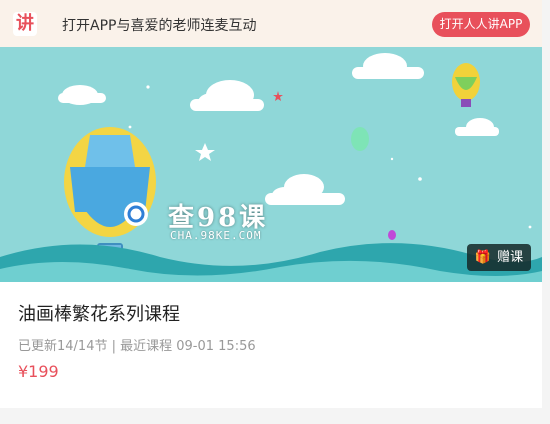 Image resolution: width=550 pixels, height=424 pixels. What do you see at coordinates (481, 24) in the screenshot?
I see `open-app-button: 打开人人讲APP` at bounding box center [481, 24].